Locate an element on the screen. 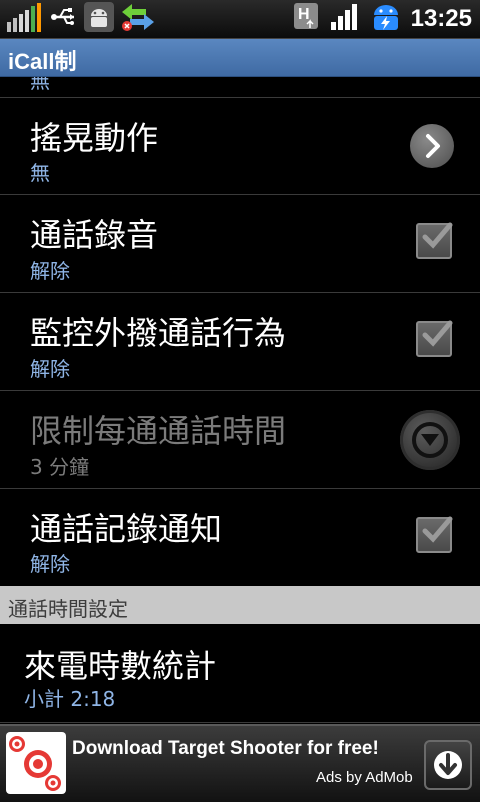  item-subtitle: 3 分鐘 is located at coordinates (60, 467).